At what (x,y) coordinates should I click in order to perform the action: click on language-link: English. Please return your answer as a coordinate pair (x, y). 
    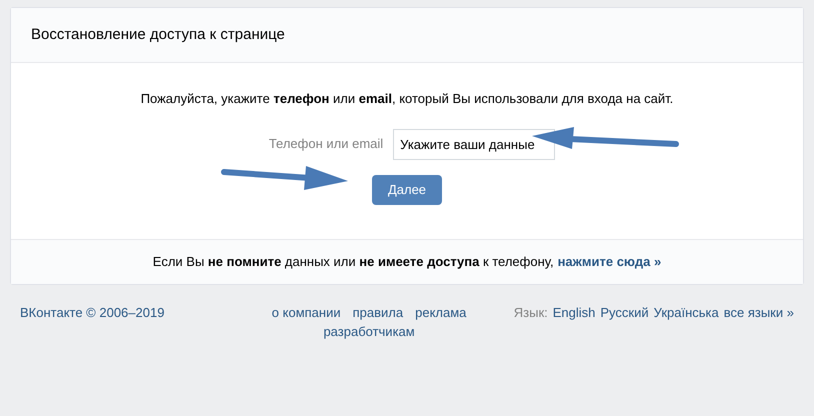
    Looking at the image, I should click on (574, 312).